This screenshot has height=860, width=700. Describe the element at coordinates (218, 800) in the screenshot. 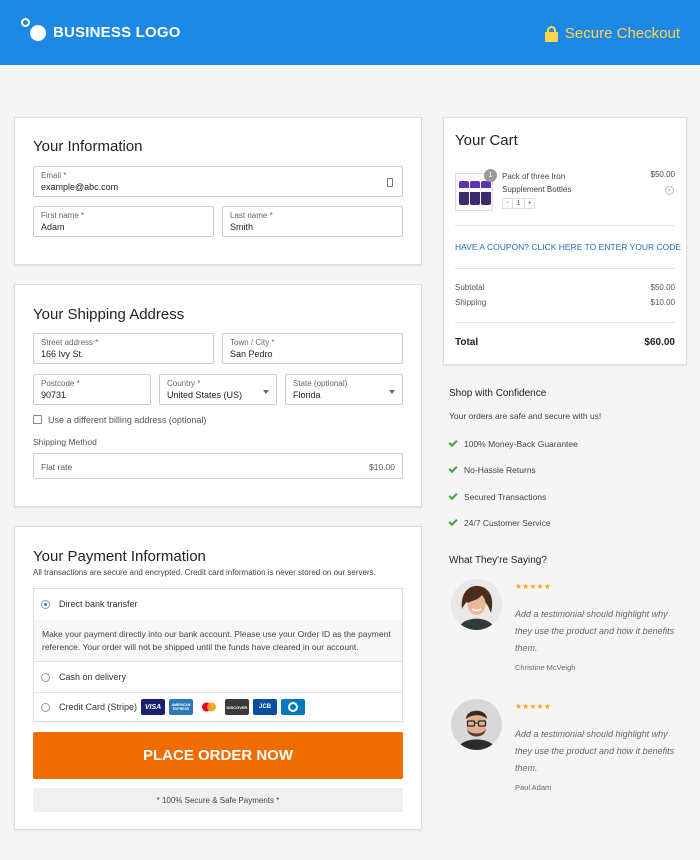

I see `secure-payments-note: * 100% Secure & Safe Payments *` at that location.